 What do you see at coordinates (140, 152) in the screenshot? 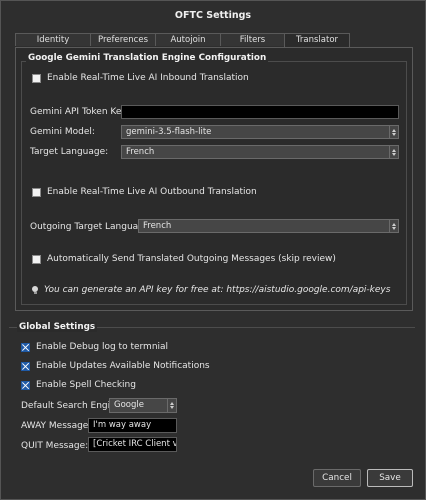
I see `target-language-value: French` at bounding box center [140, 152].